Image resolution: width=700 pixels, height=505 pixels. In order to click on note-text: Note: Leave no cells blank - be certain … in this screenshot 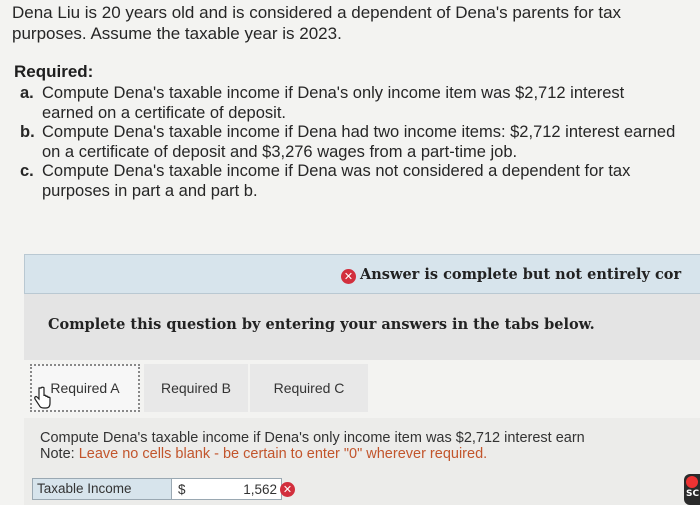, I will do `click(263, 454)`.